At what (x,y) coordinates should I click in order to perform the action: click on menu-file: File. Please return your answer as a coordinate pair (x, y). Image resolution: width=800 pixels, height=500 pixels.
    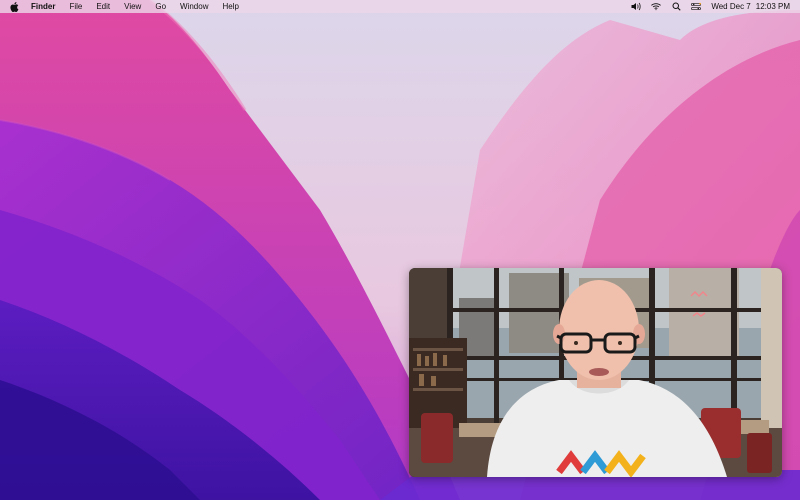
    Looking at the image, I should click on (75, 6).